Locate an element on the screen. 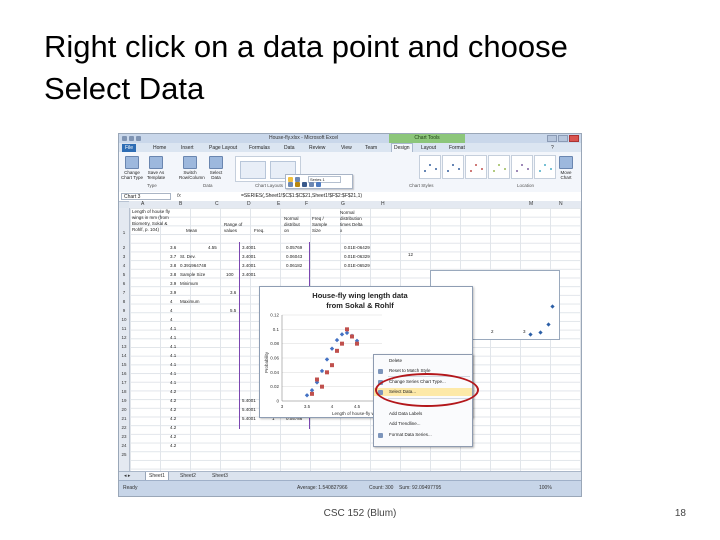 The width and height of the screenshot is (720, 540). row-header: 13 is located at coordinates (124, 346).